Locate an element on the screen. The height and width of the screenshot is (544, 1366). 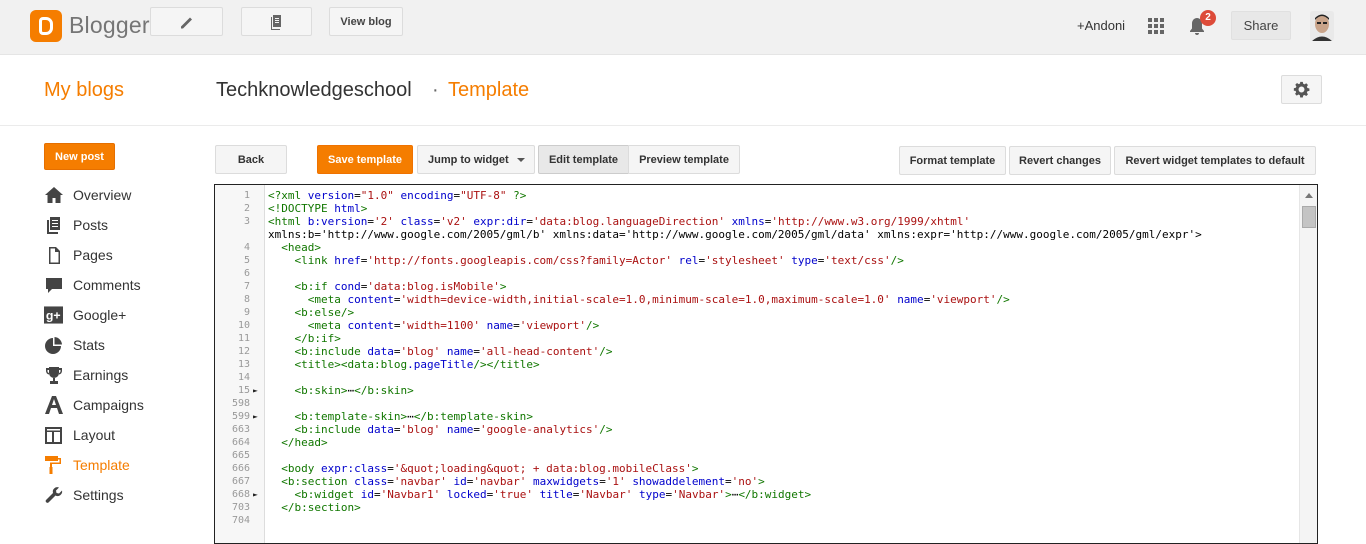
code-text: </b:section> is located at coordinates (321, 507).